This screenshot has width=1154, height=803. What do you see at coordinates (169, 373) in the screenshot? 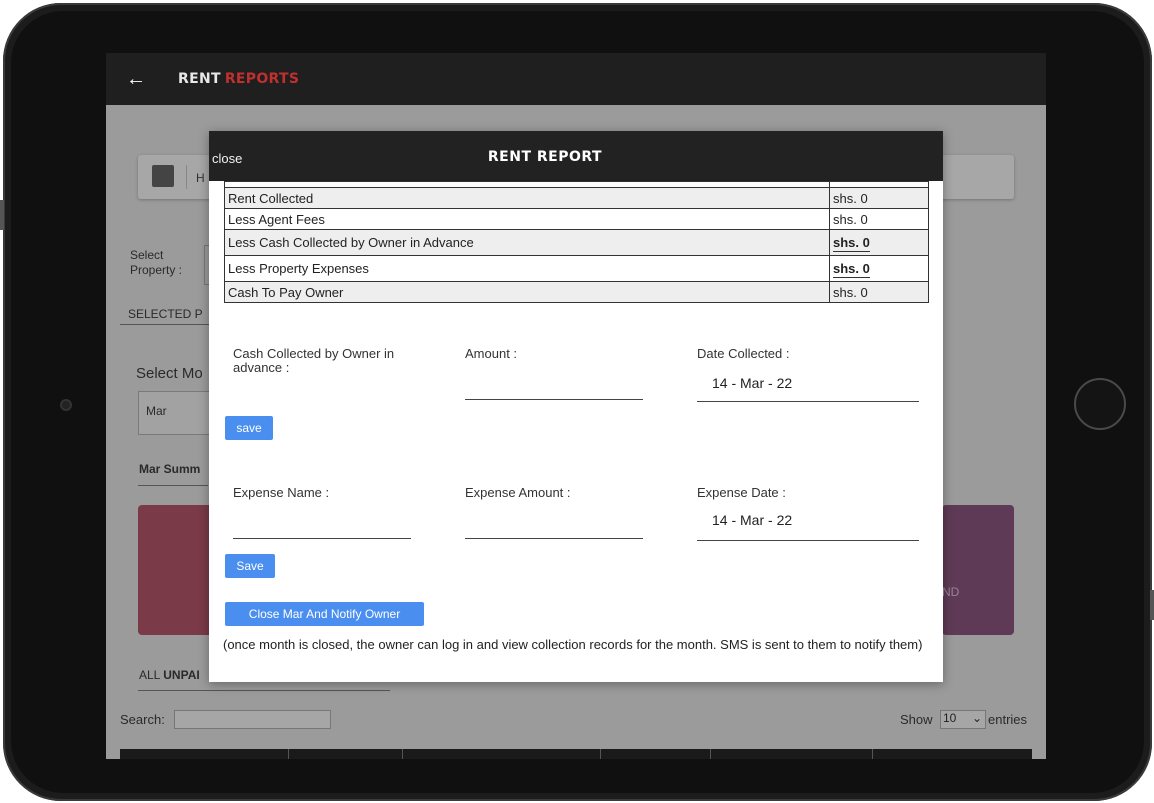
I see `select-month-label: Select Mo` at bounding box center [169, 373].